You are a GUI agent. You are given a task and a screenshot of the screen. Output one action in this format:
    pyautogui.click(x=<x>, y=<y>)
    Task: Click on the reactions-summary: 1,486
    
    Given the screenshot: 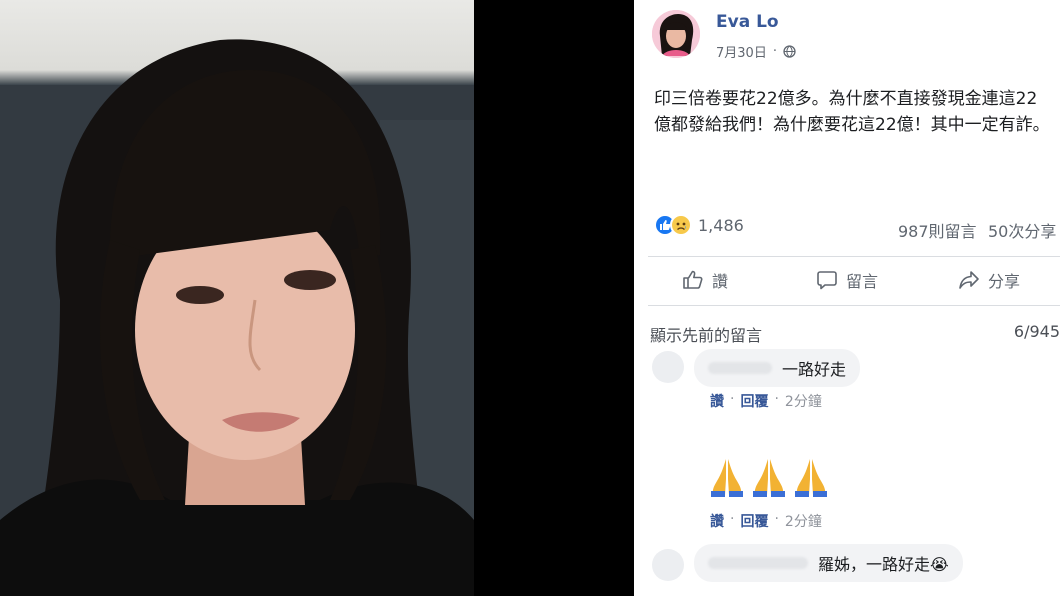 What is the action you would take?
    pyautogui.click(x=699, y=225)
    